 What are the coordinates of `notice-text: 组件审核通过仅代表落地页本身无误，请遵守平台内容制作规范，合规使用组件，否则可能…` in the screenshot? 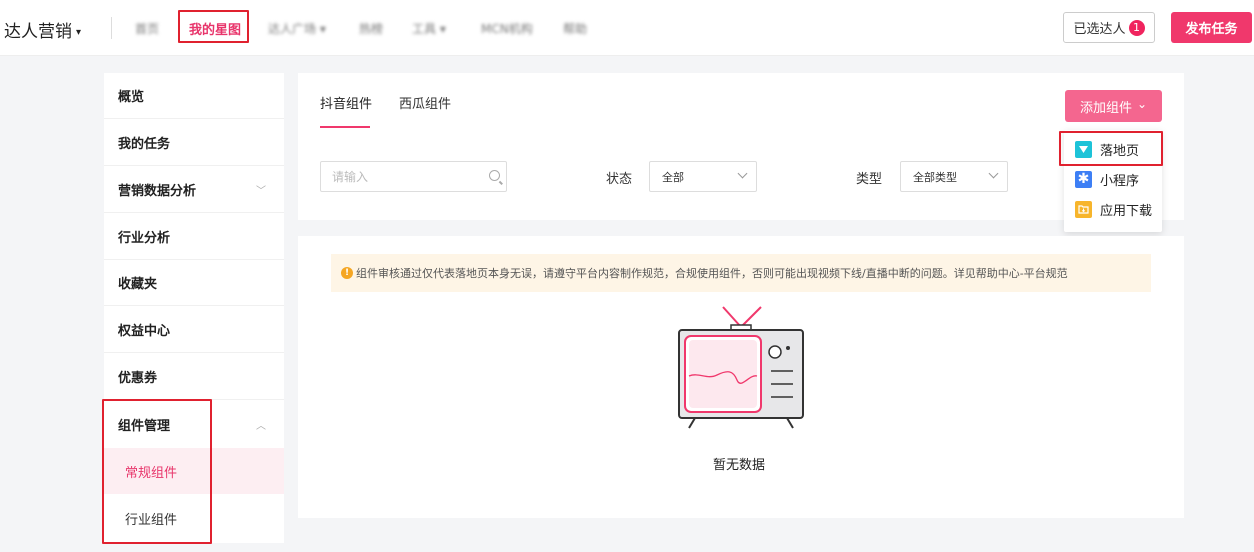 It's located at (712, 273).